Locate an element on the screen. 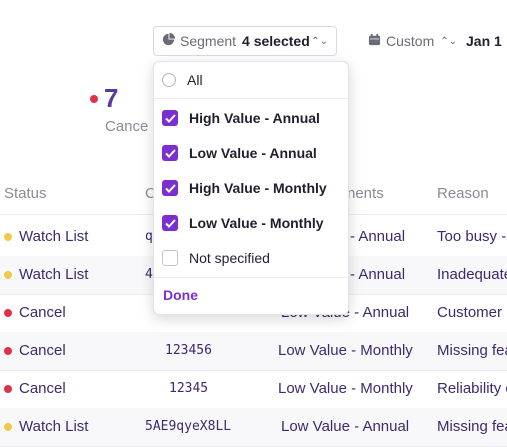 Image resolution: width=507 pixels, height=447 pixels. option-low-value-annual: Low Value - Annual is located at coordinates (239, 153).